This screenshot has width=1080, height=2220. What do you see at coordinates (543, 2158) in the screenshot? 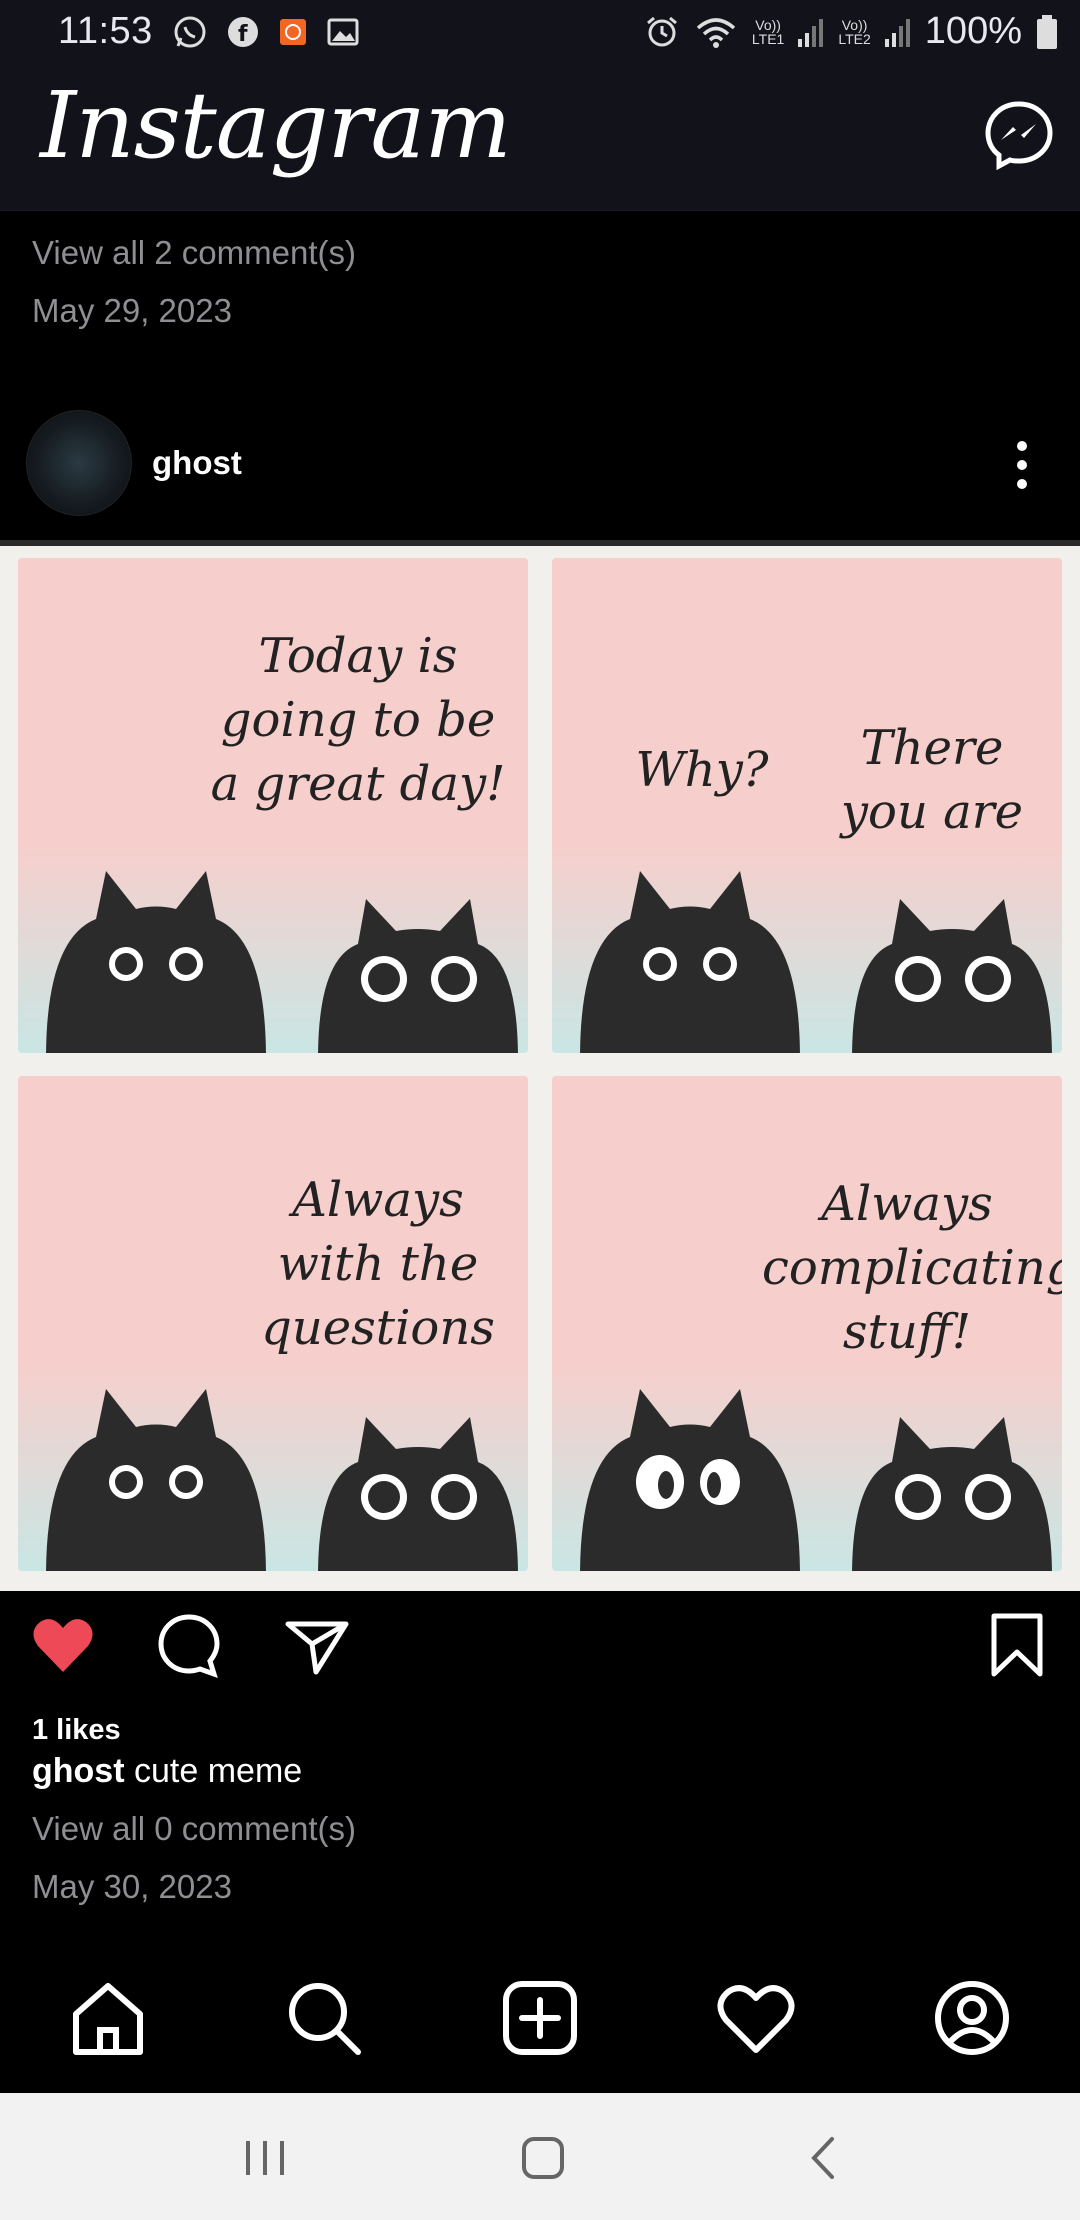
I see `home-button-icon` at bounding box center [543, 2158].